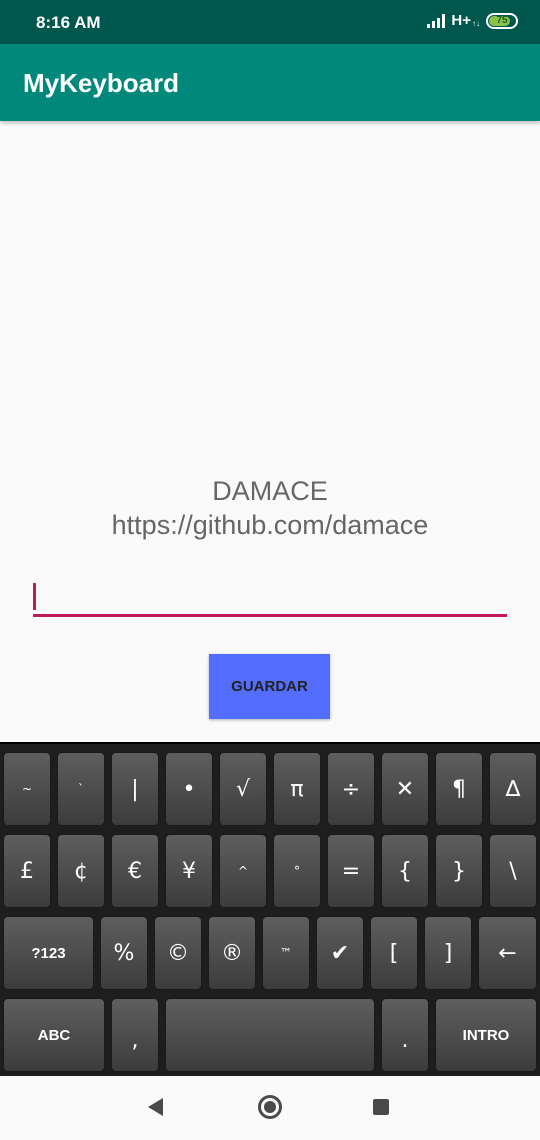 The height and width of the screenshot is (1140, 540). What do you see at coordinates (270, 525) in the screenshot?
I see `info-url: https://github.com/damace` at bounding box center [270, 525].